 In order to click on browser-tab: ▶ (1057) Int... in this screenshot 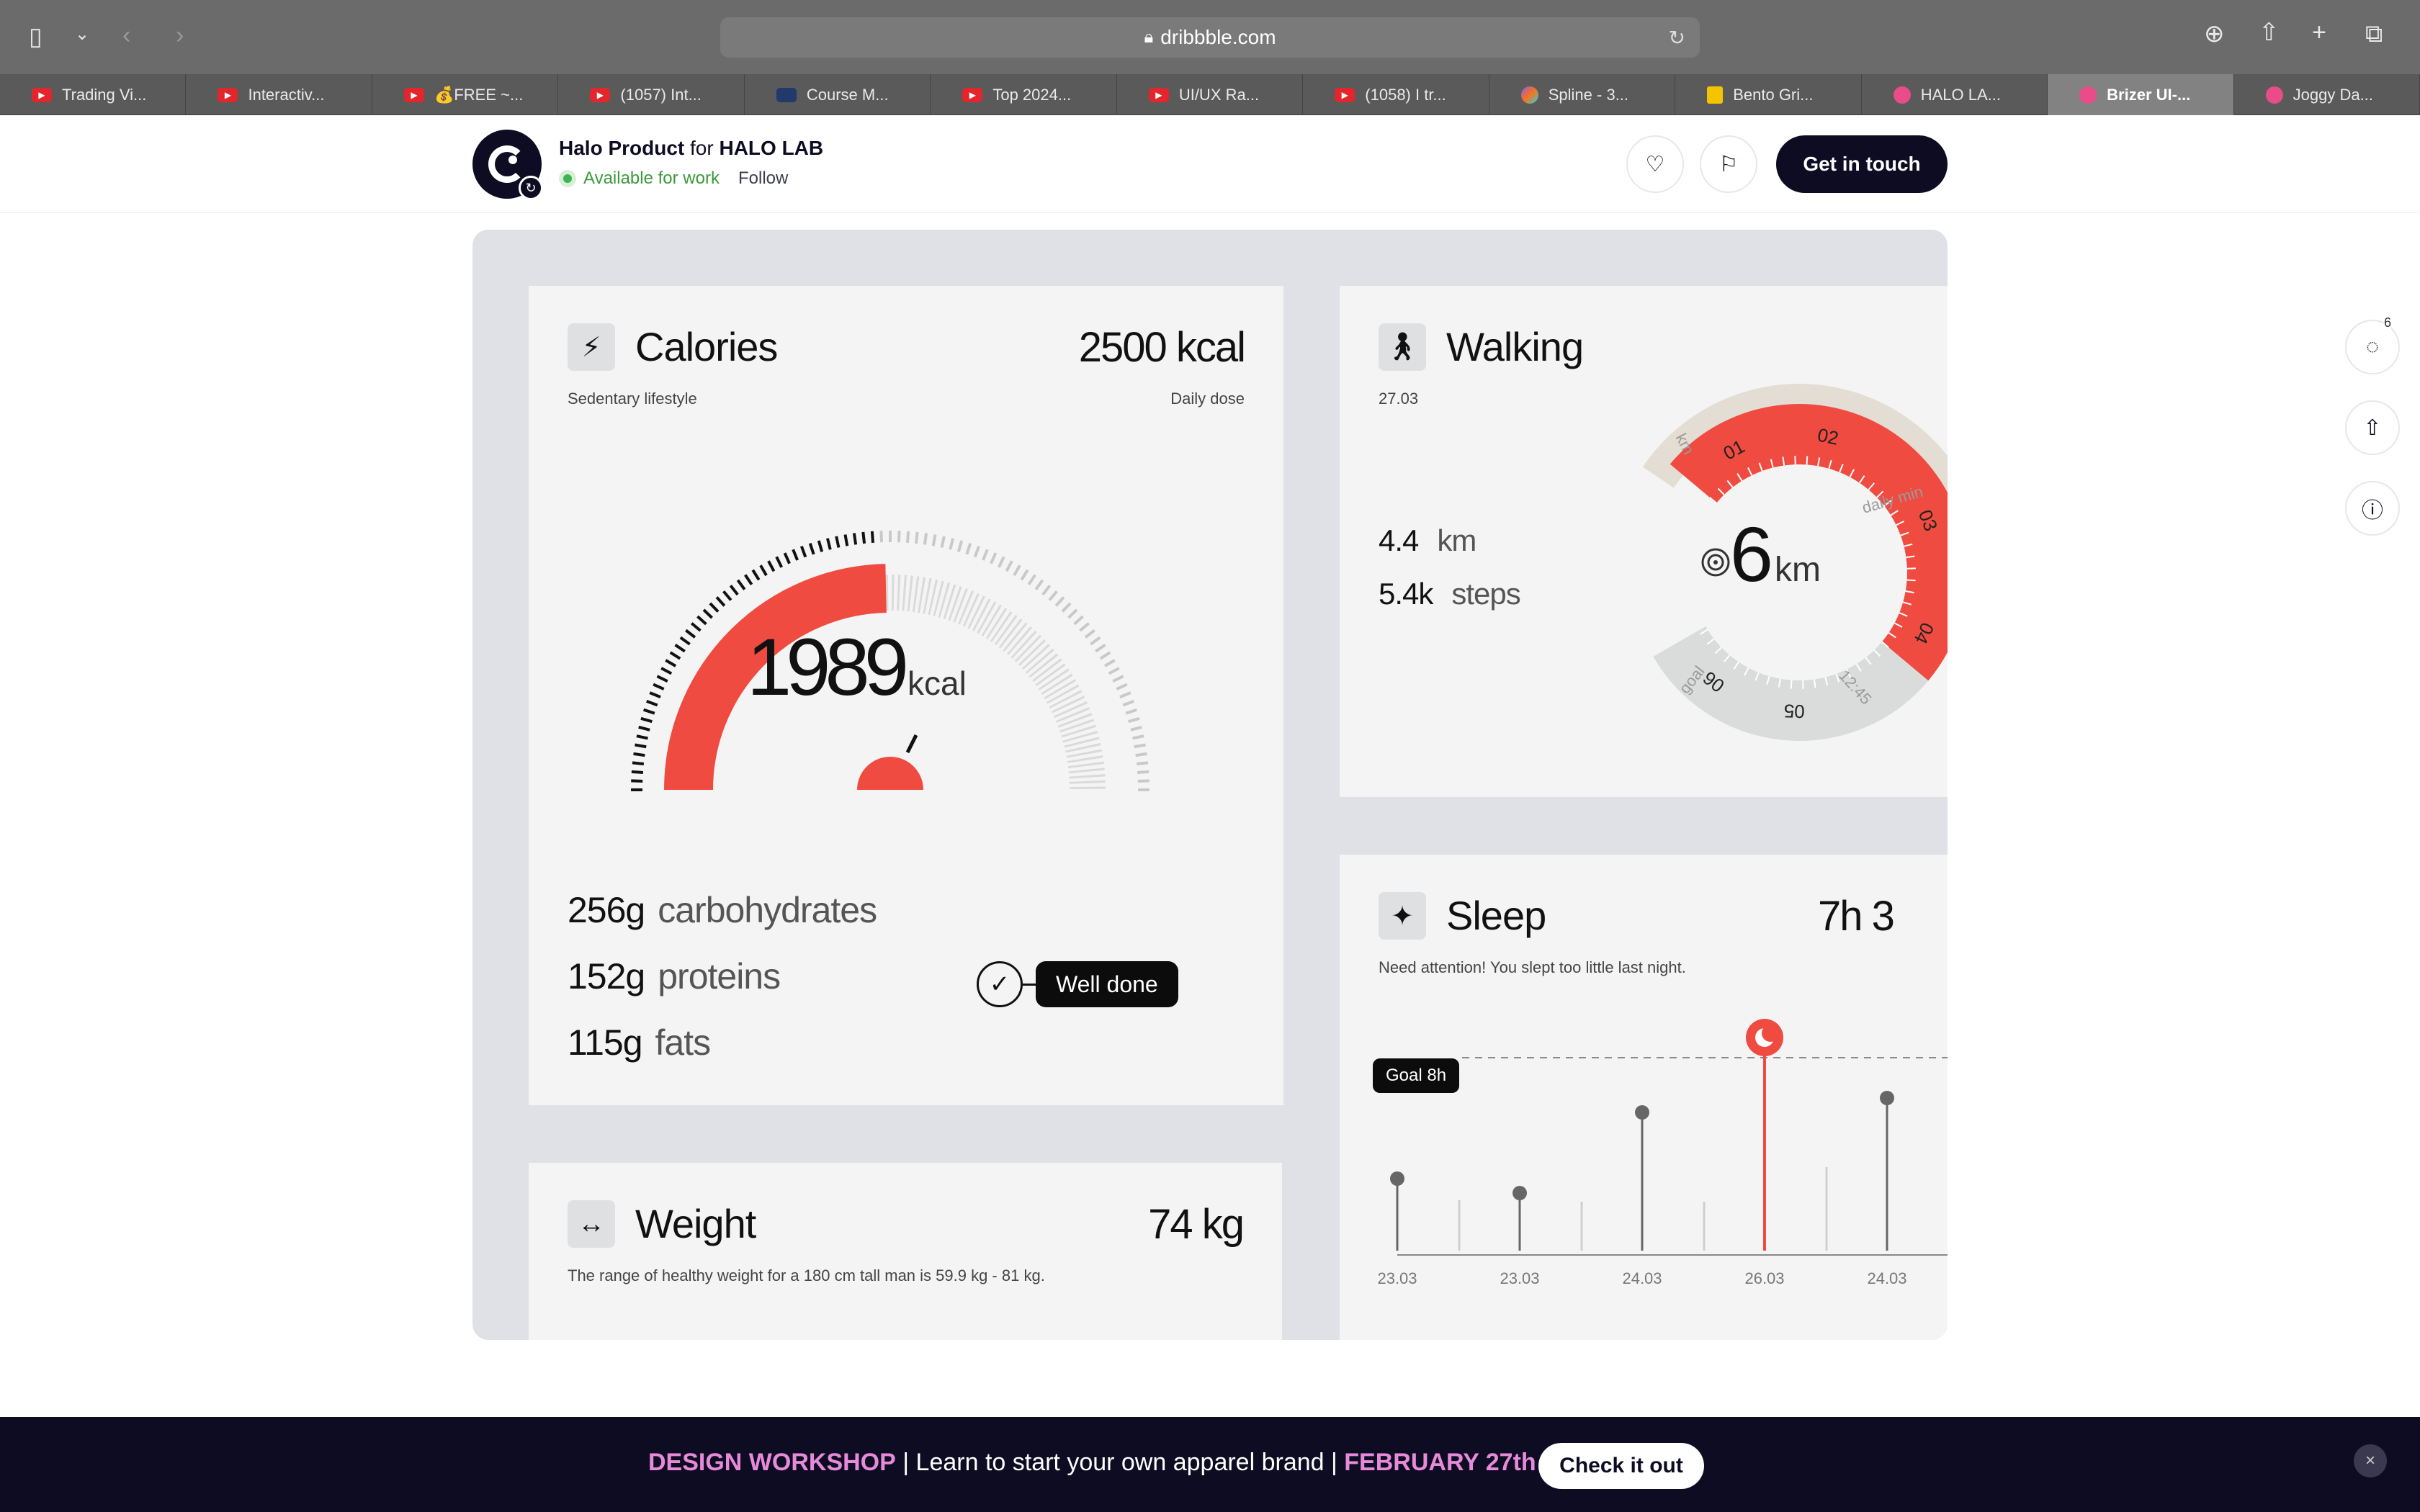, I will do `click(651, 94)`.